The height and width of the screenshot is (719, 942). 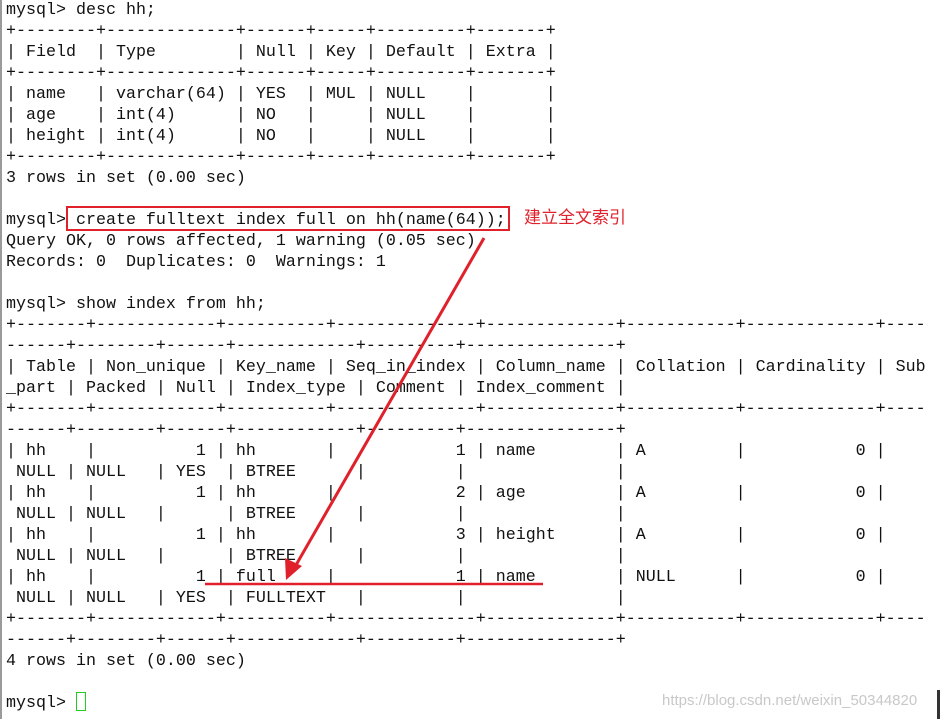 What do you see at coordinates (790, 700) in the screenshot?
I see `watermark: https://blog.csdn.net/weixin_50344820` at bounding box center [790, 700].